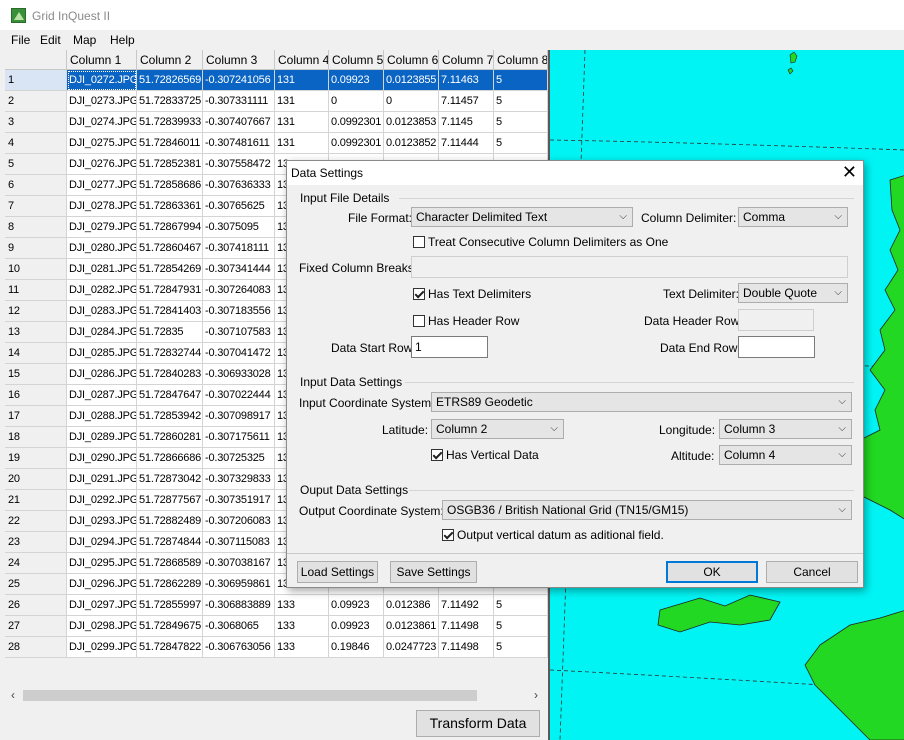 Image resolution: width=904 pixels, height=740 pixels. Describe the element at coordinates (102, 647) in the screenshot. I see `table-cell: DJI_0299.JPG` at that location.